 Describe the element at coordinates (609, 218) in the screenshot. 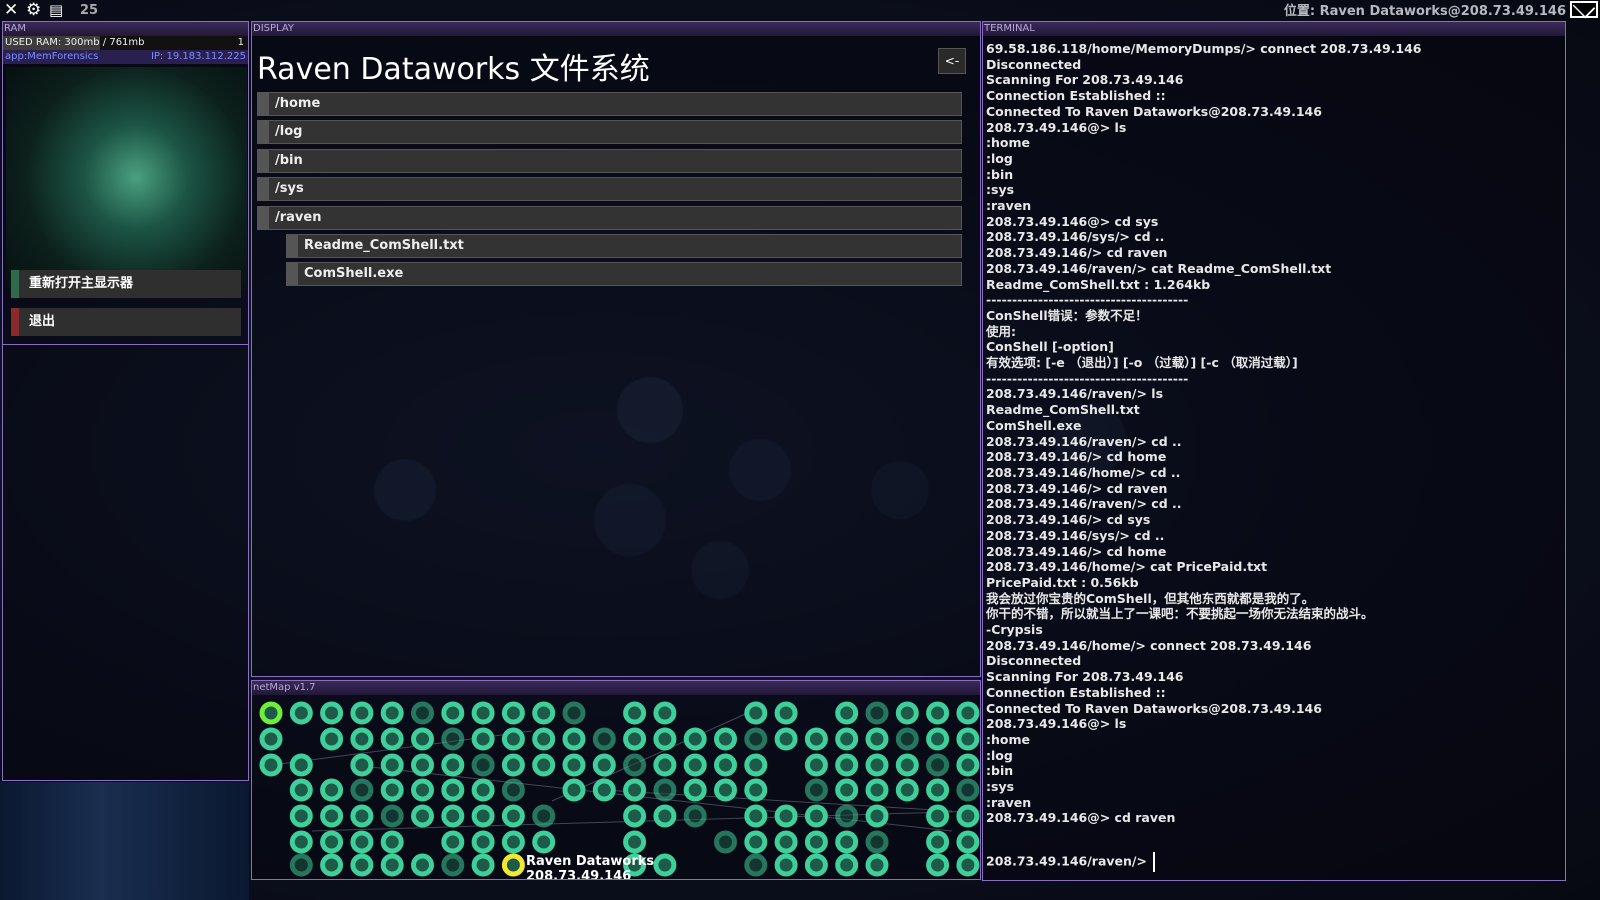

I see `folder-raven: /raven` at that location.